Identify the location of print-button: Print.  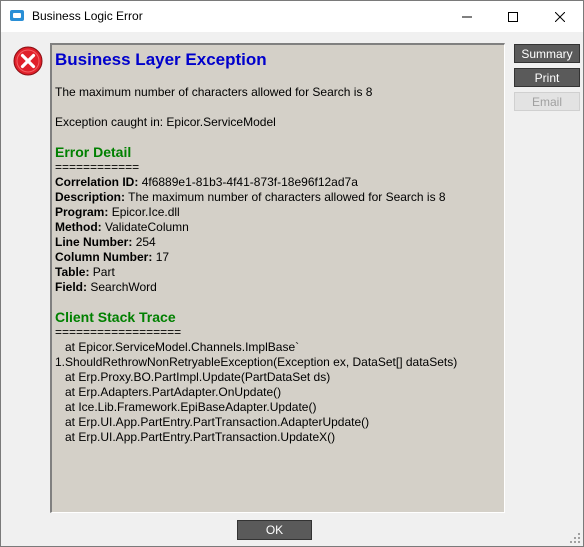
(547, 77).